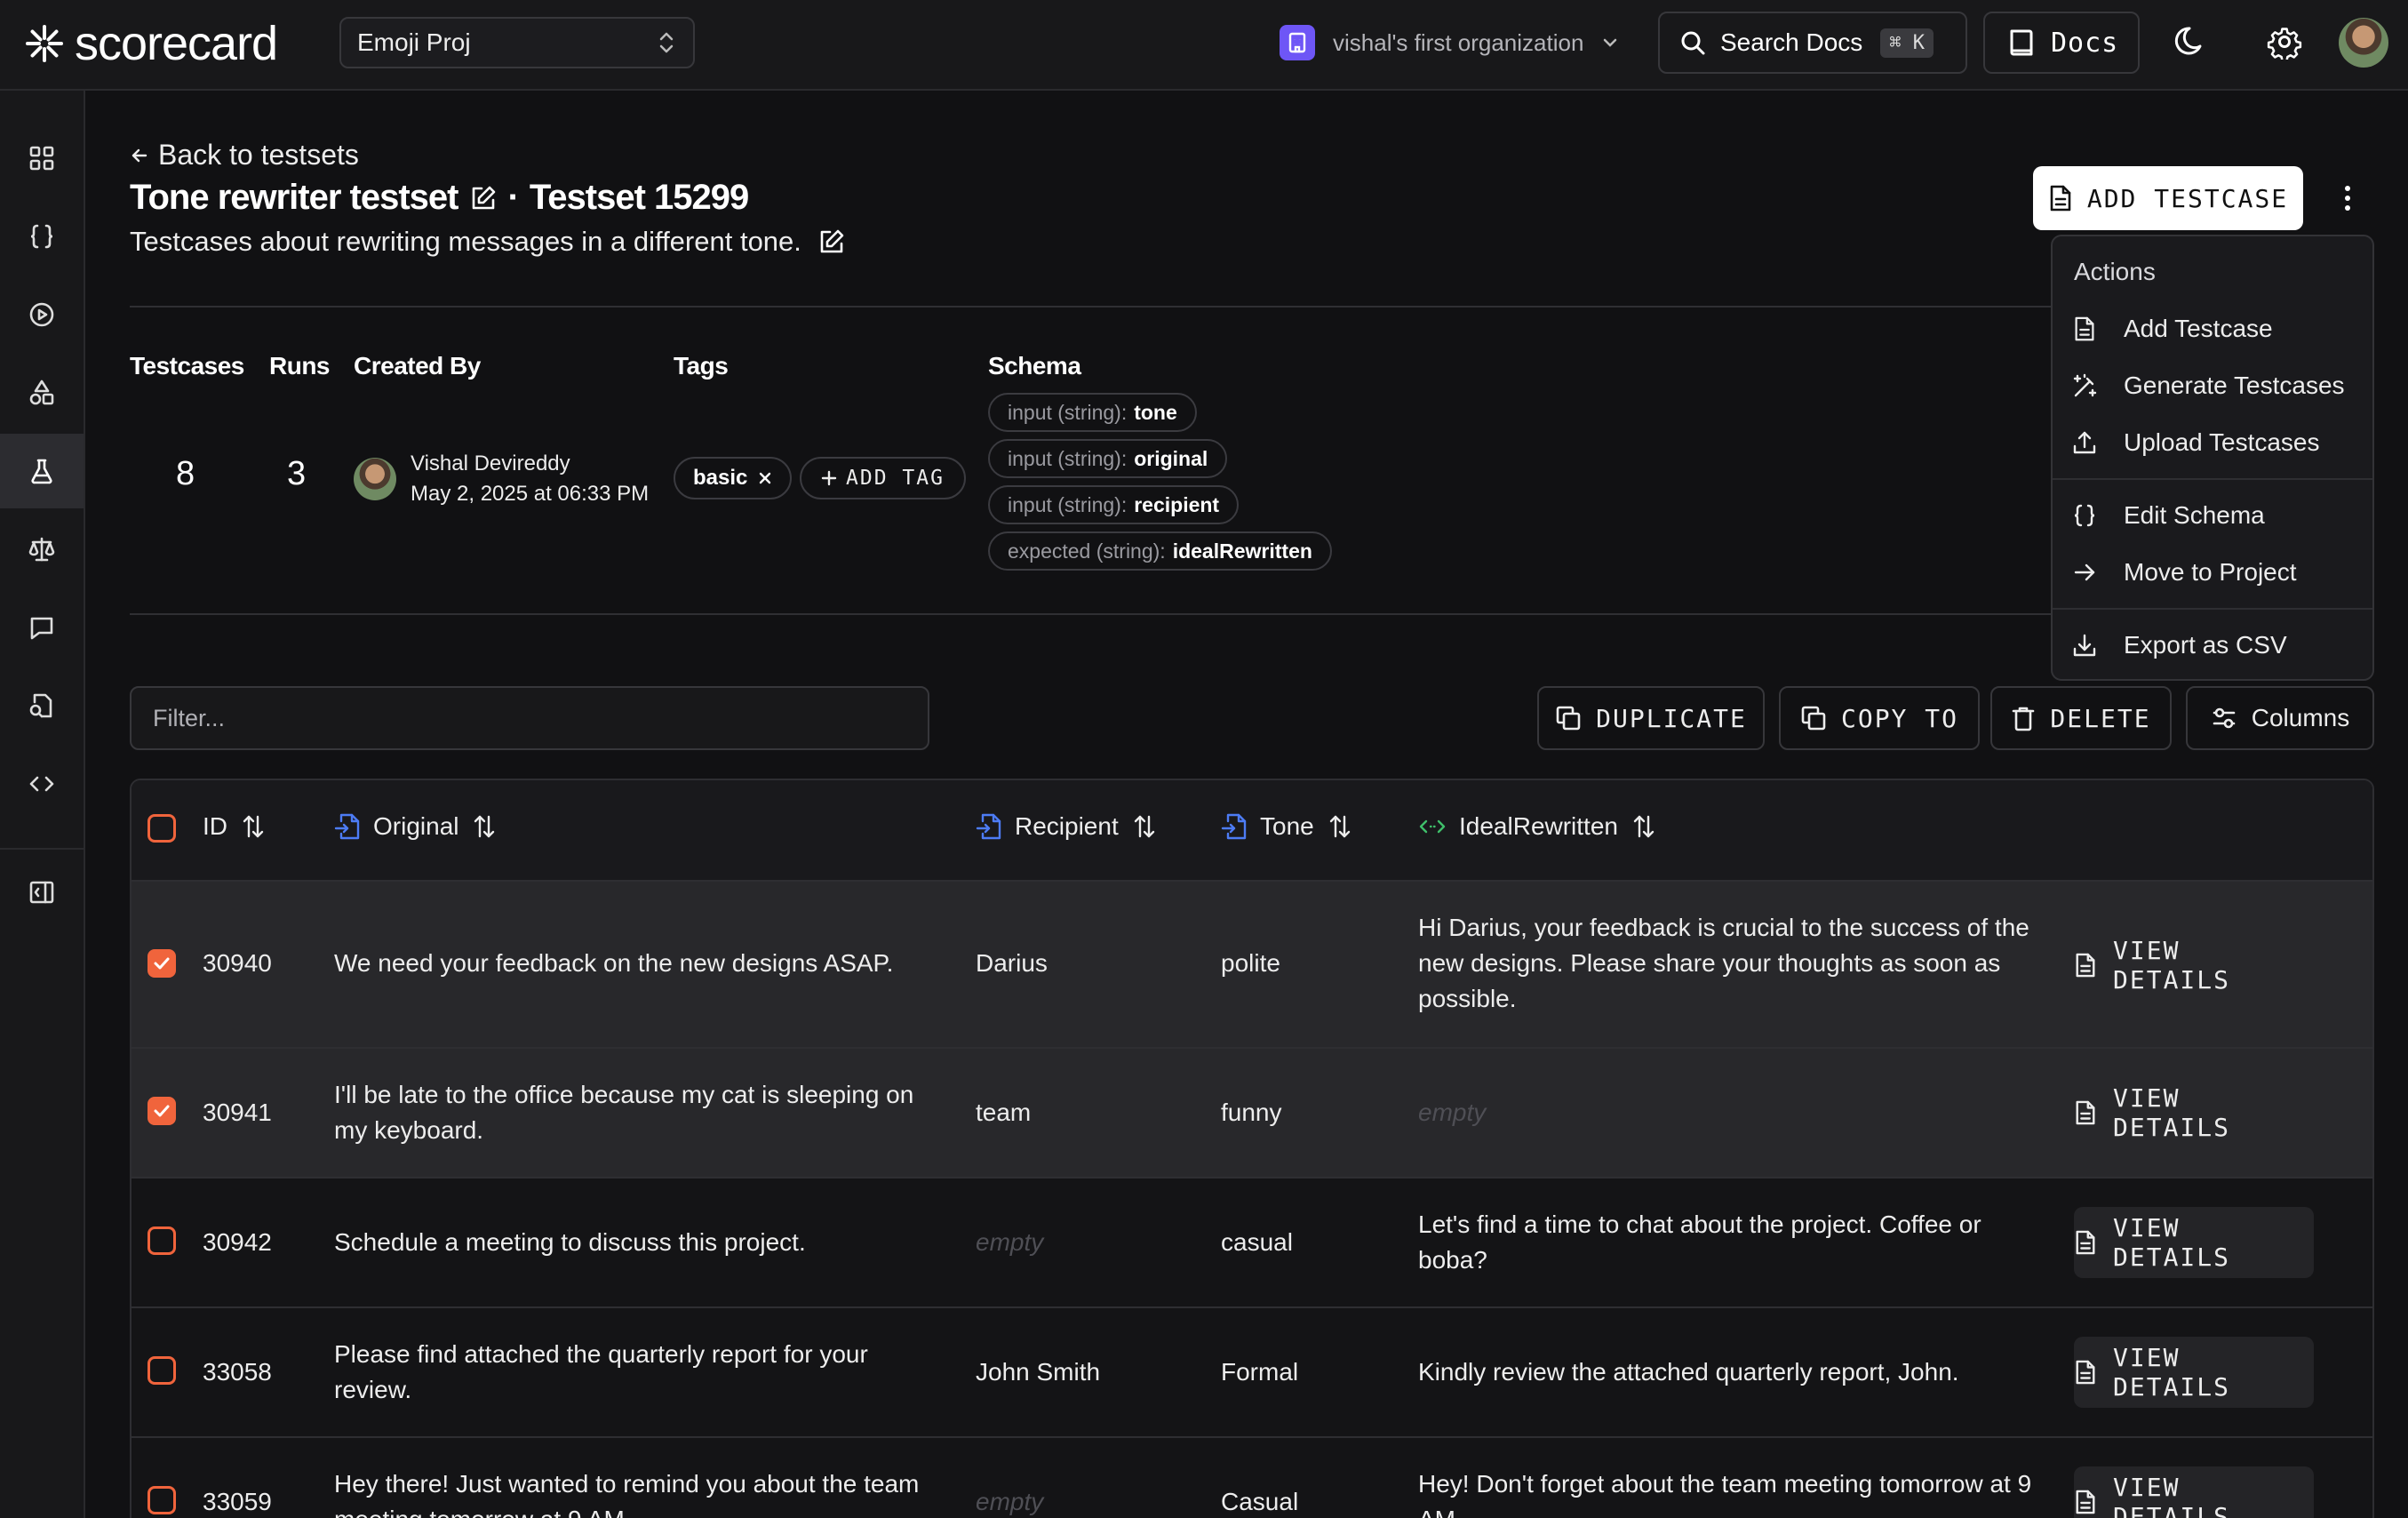  Describe the element at coordinates (162, 828) in the screenshot. I see `select-all-checkbox` at that location.